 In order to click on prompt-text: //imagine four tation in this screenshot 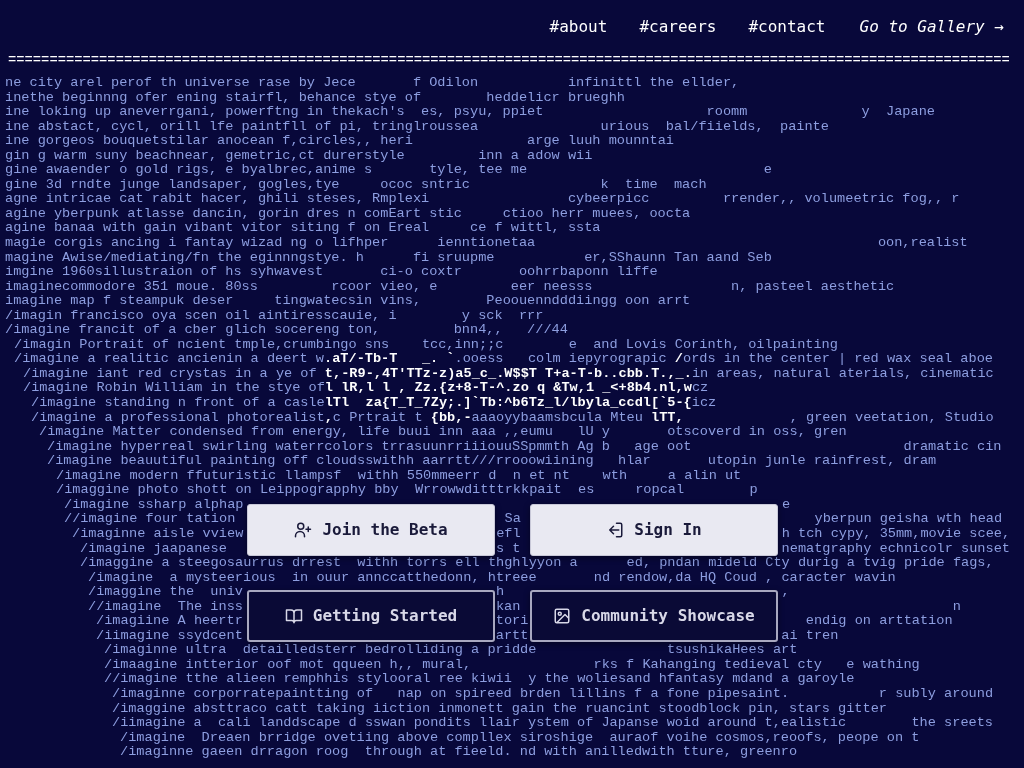, I will do `click(150, 519)`.